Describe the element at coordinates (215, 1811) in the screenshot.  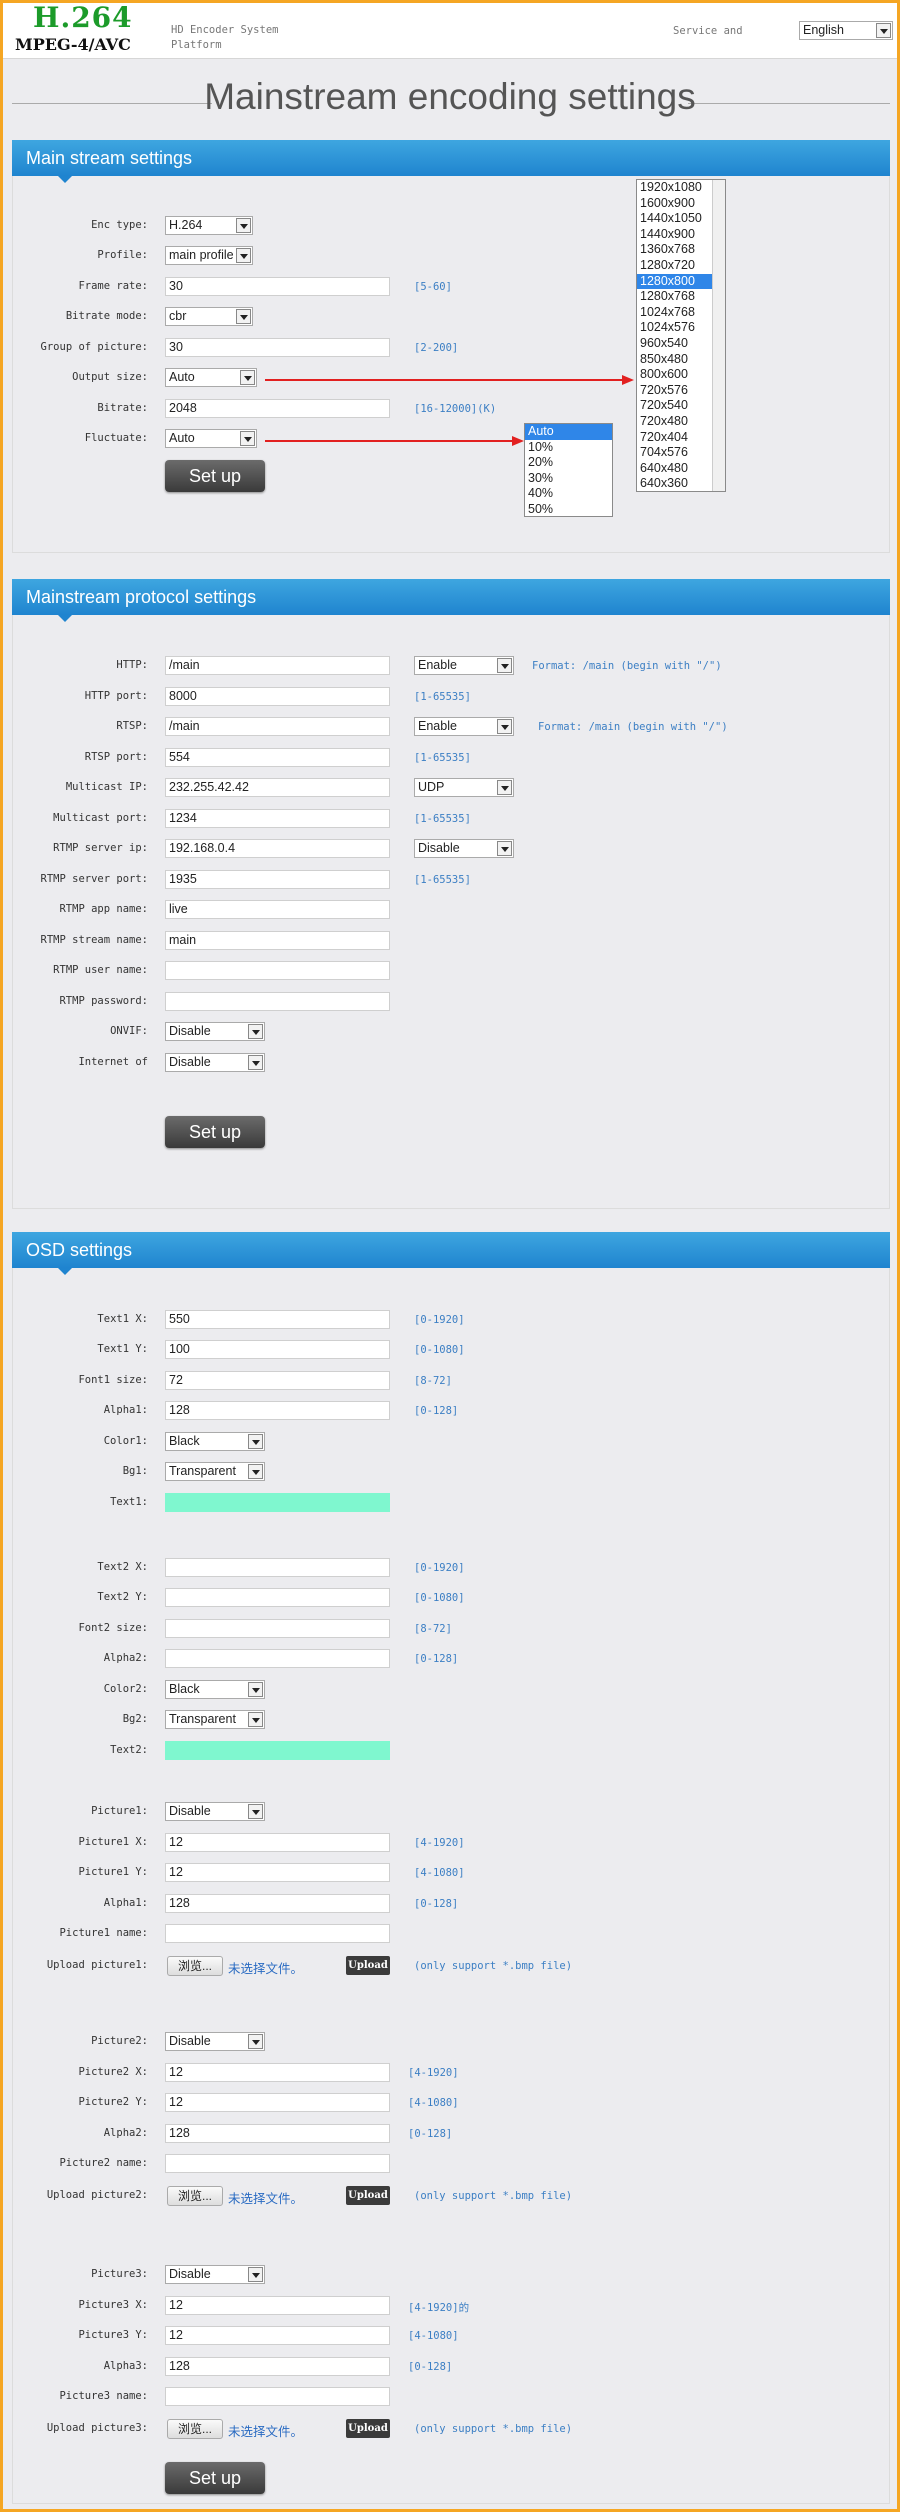
I see `osd-pic1-select: Disable` at that location.